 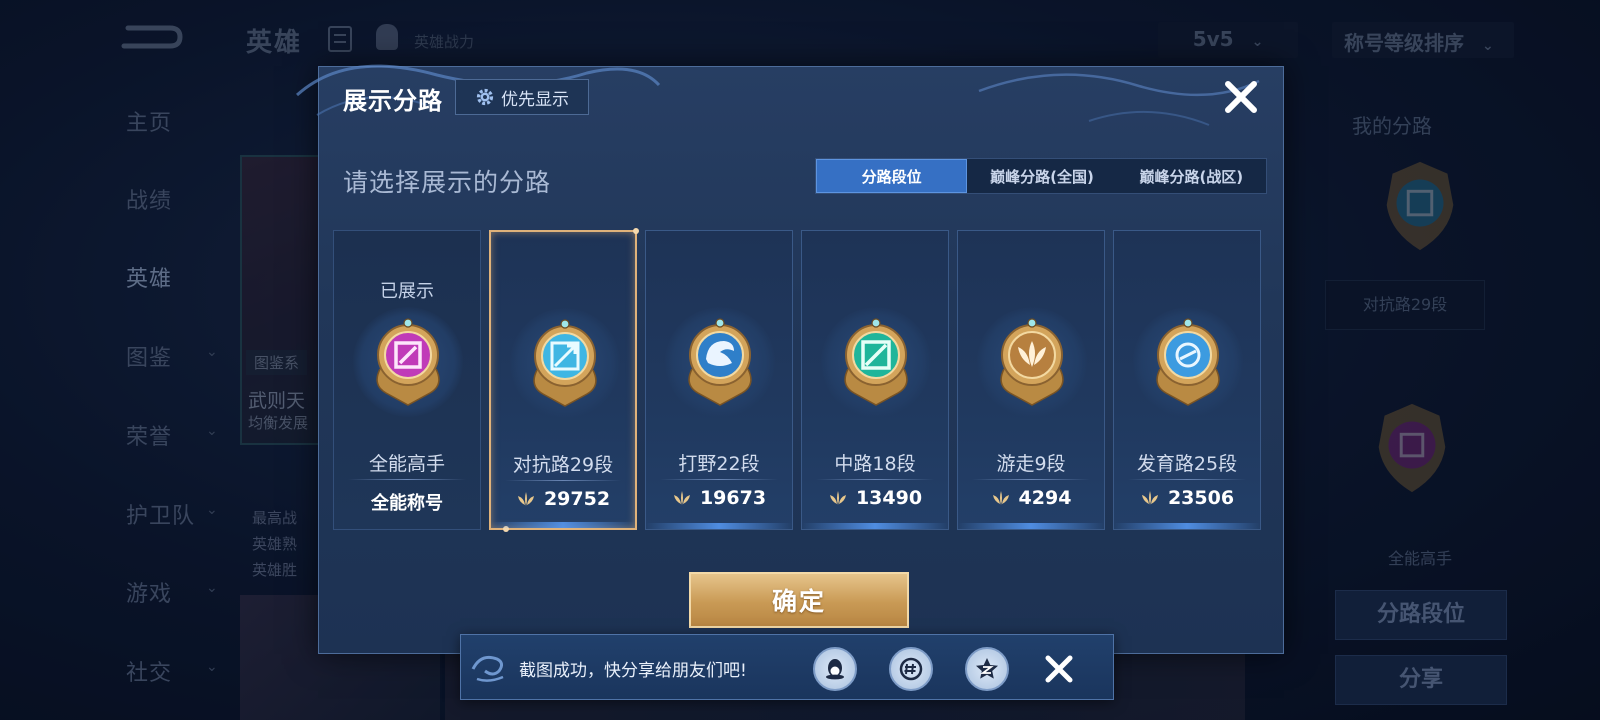 I want to click on priority-display-button: 优先显示, so click(x=522, y=97).